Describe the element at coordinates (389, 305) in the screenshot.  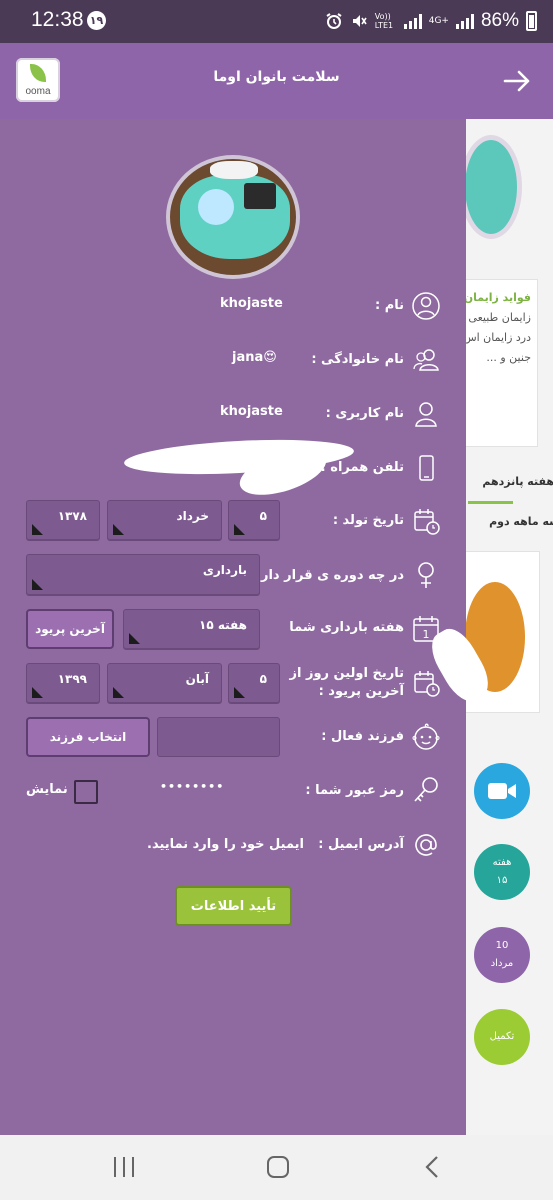
I see `name-label: نام :` at that location.